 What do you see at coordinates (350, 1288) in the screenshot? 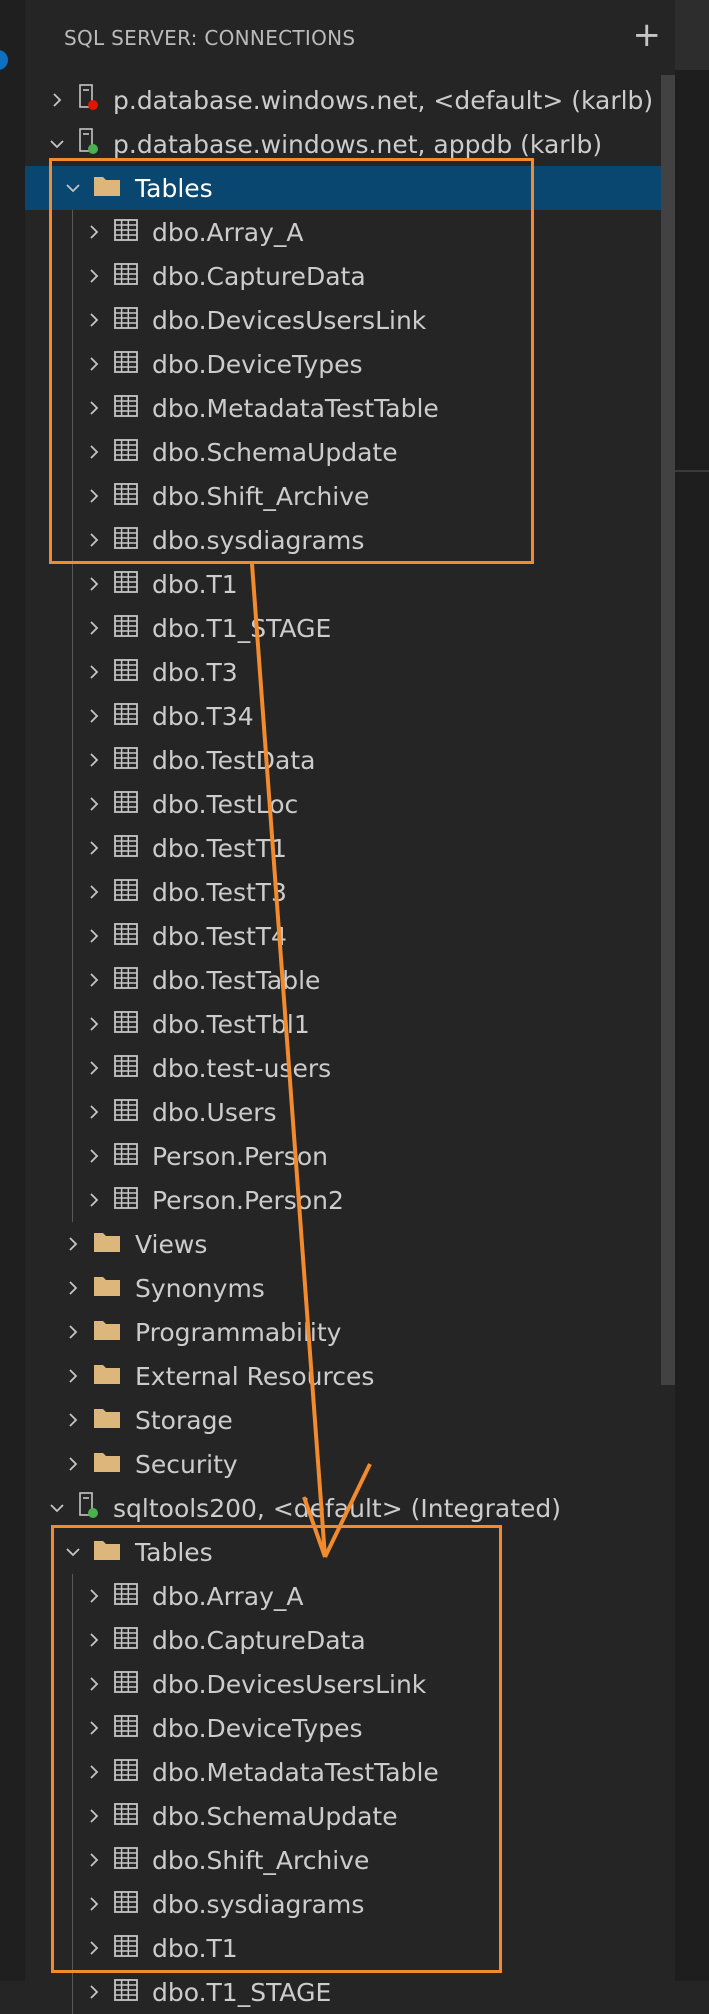
I see `folder-item: Synonyms` at bounding box center [350, 1288].